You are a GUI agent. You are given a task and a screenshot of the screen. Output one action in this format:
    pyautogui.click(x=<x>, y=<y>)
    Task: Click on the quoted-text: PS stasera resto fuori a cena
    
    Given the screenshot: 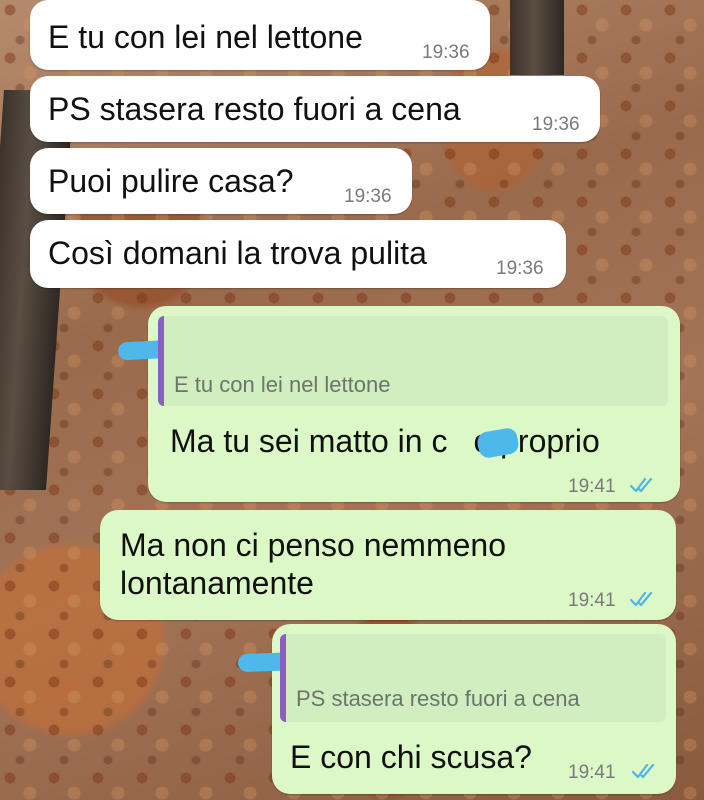 What is the action you would take?
    pyautogui.click(x=438, y=698)
    